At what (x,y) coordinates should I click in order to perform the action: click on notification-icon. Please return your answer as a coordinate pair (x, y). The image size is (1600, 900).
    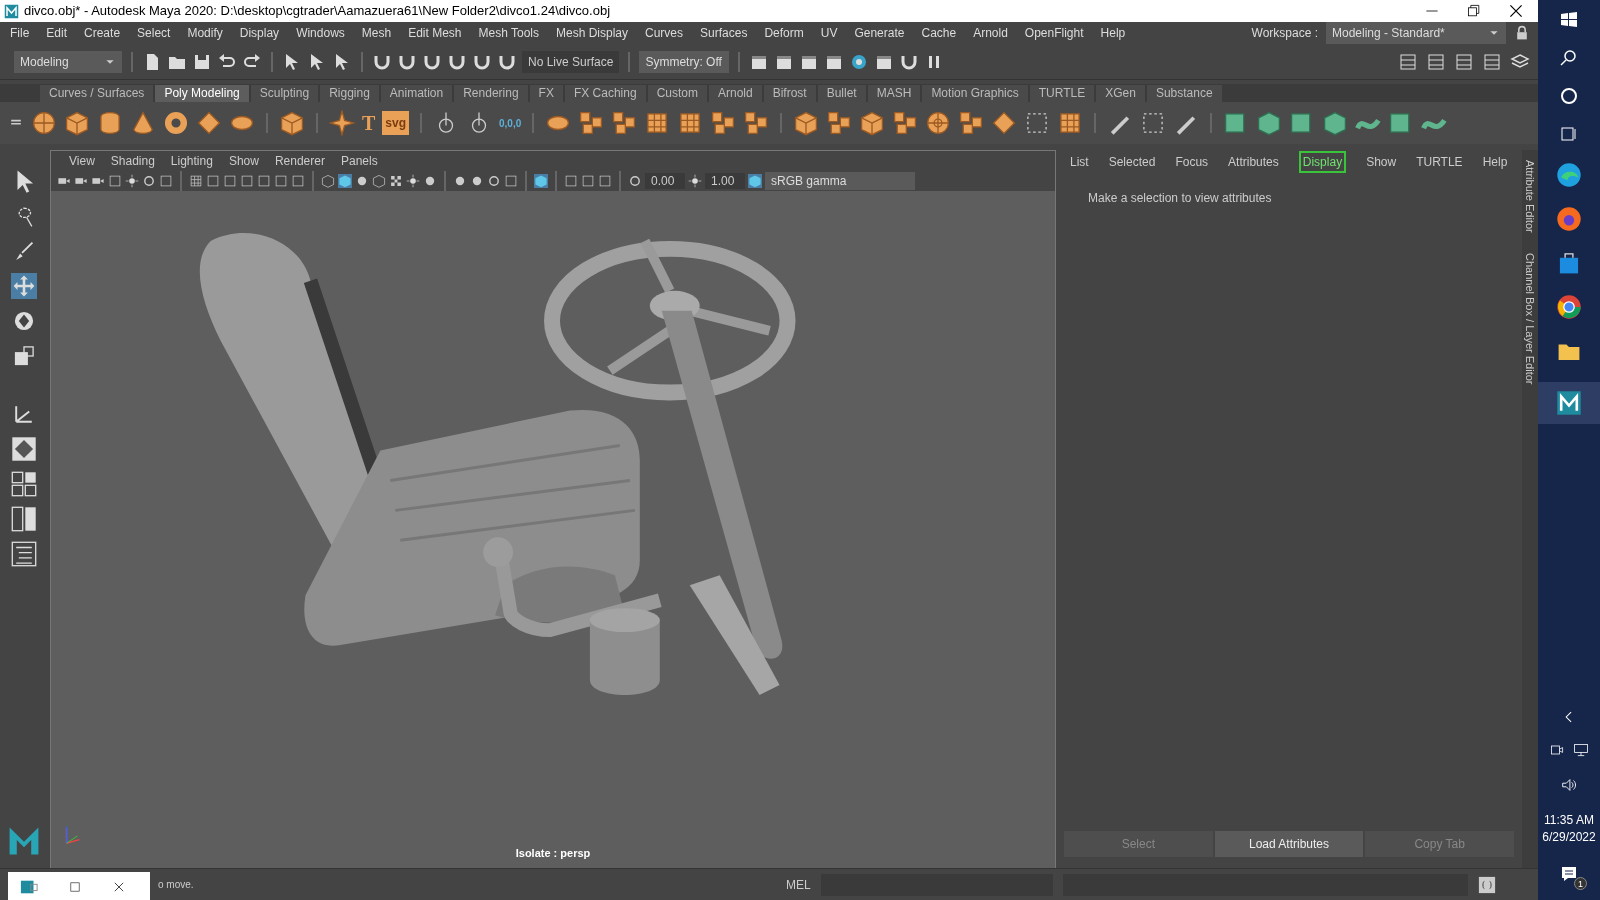
    Looking at the image, I should click on (1569, 874).